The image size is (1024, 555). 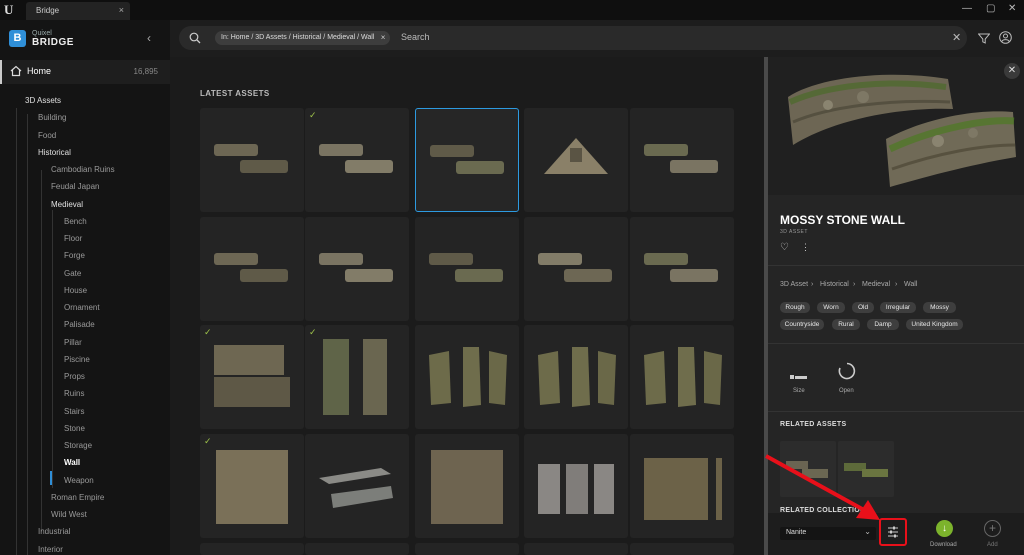 What do you see at coordinates (54, 531) in the screenshot?
I see `sidebar-item: Industrial` at bounding box center [54, 531].